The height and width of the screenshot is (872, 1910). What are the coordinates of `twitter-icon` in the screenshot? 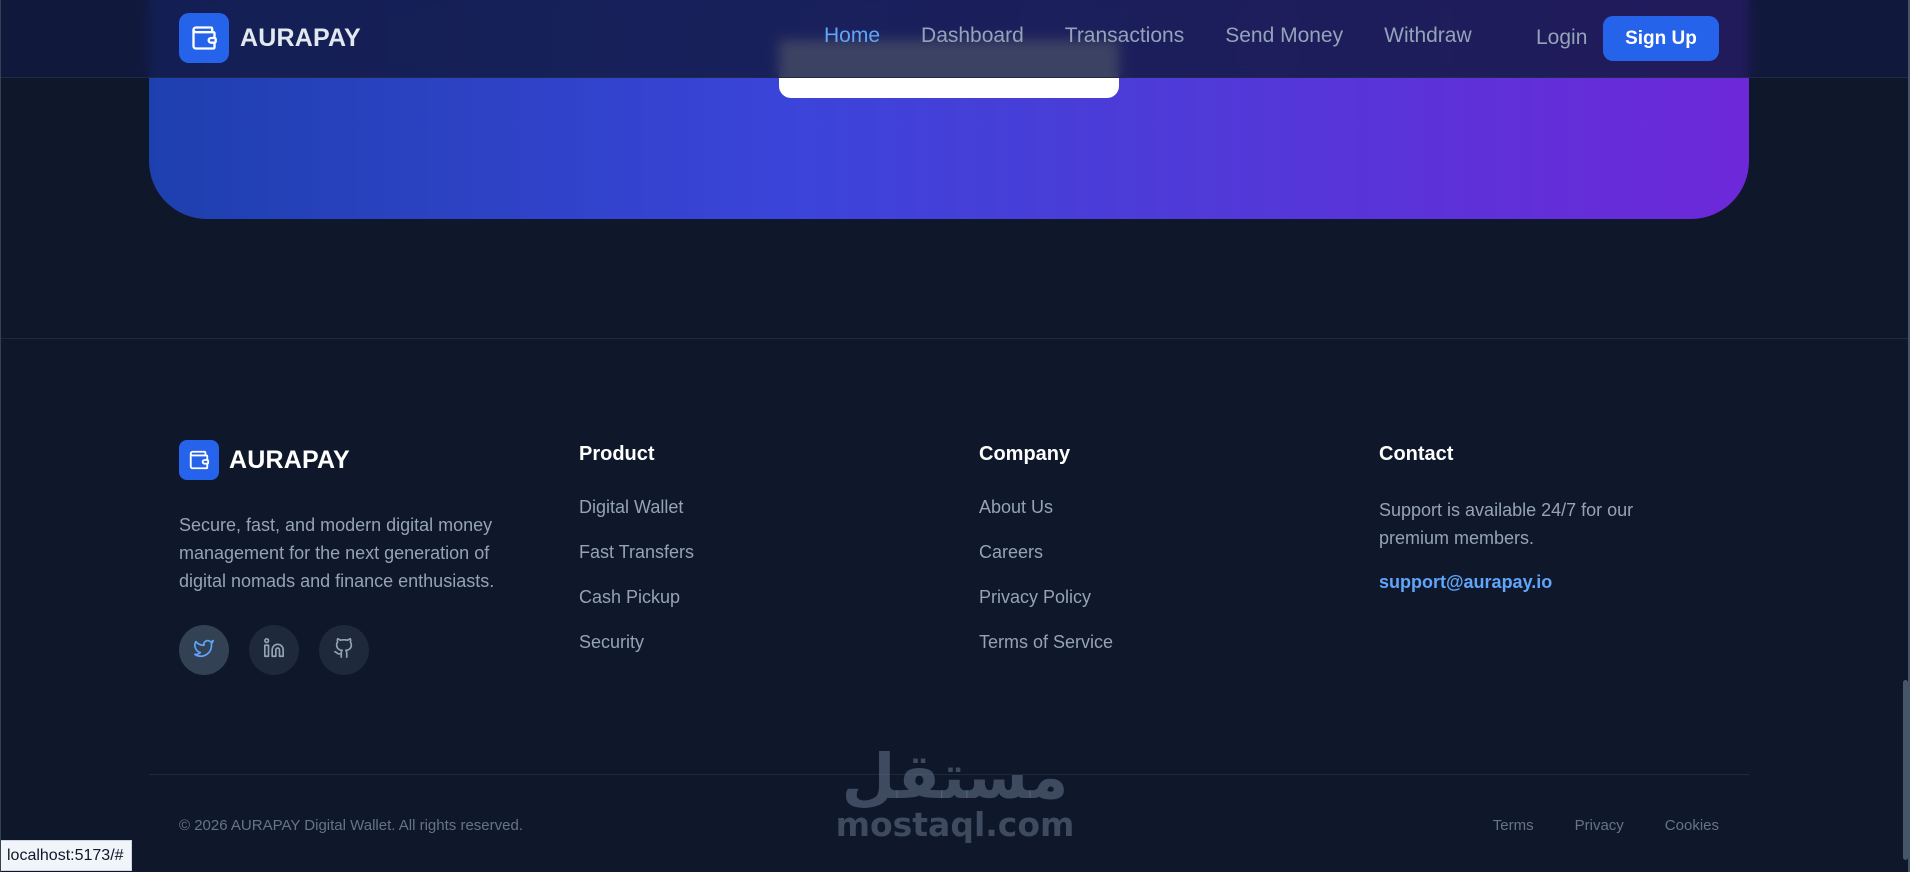 It's located at (204, 650).